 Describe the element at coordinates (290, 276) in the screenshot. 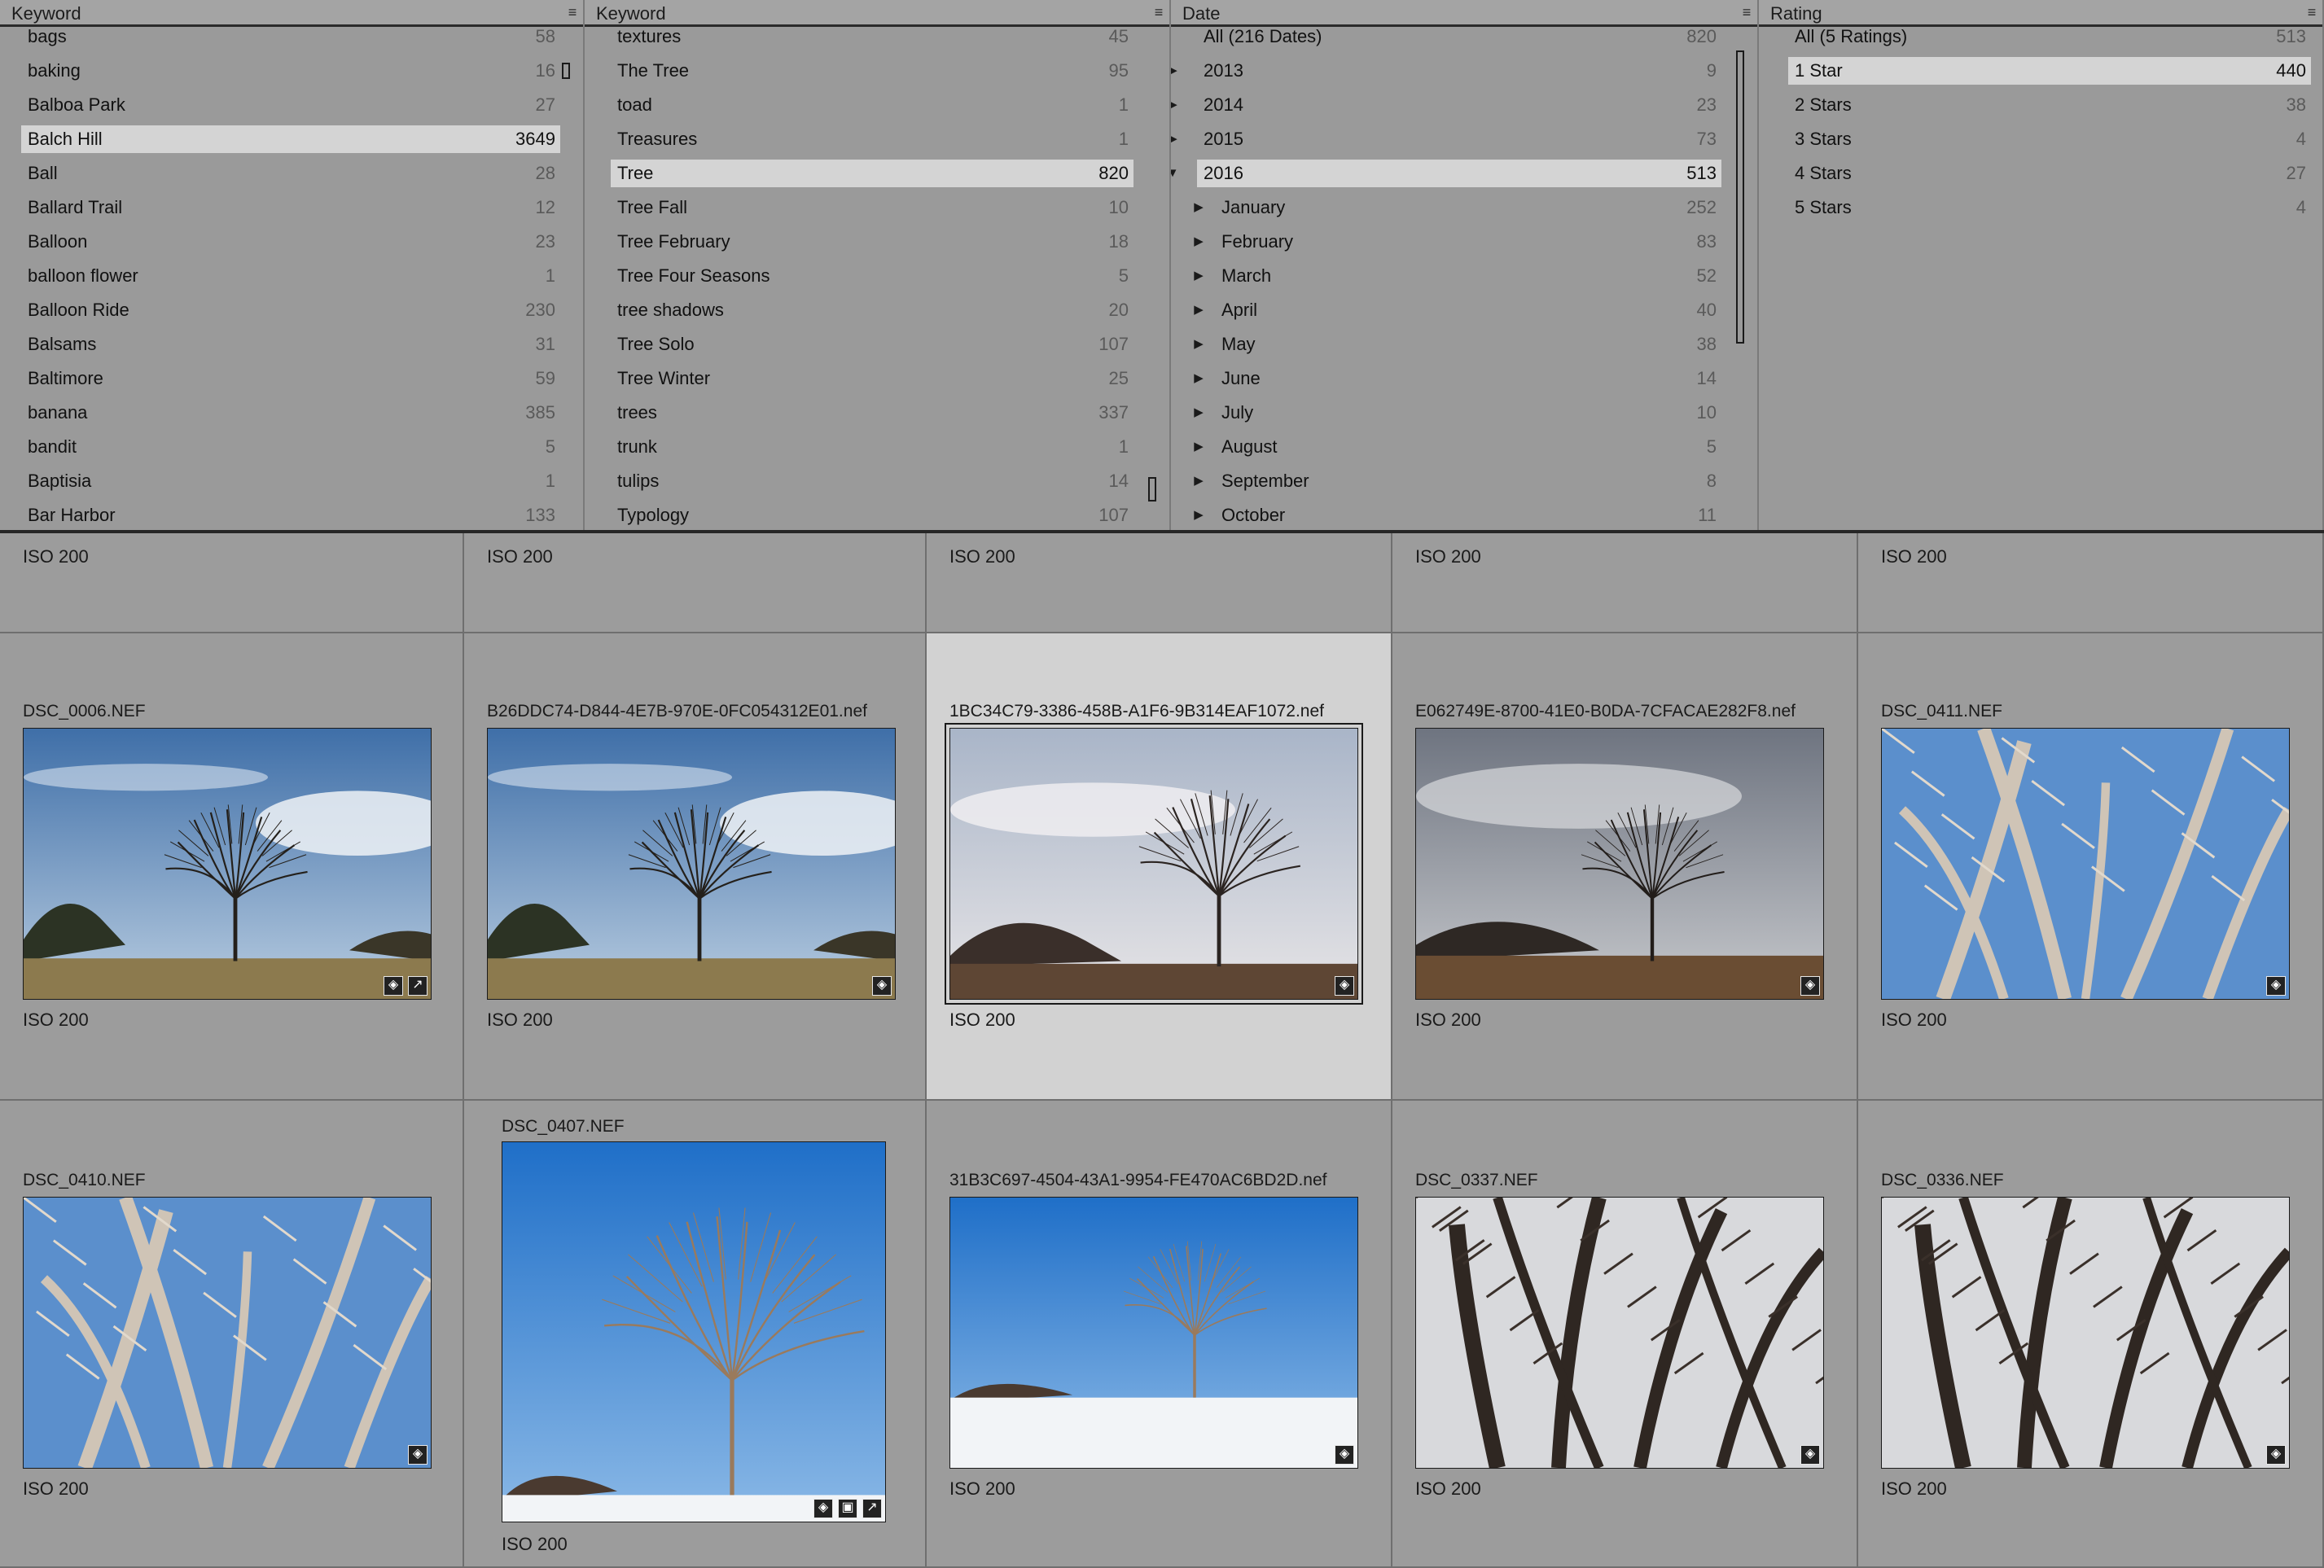

I see `filter-row: balloon flower 1` at that location.